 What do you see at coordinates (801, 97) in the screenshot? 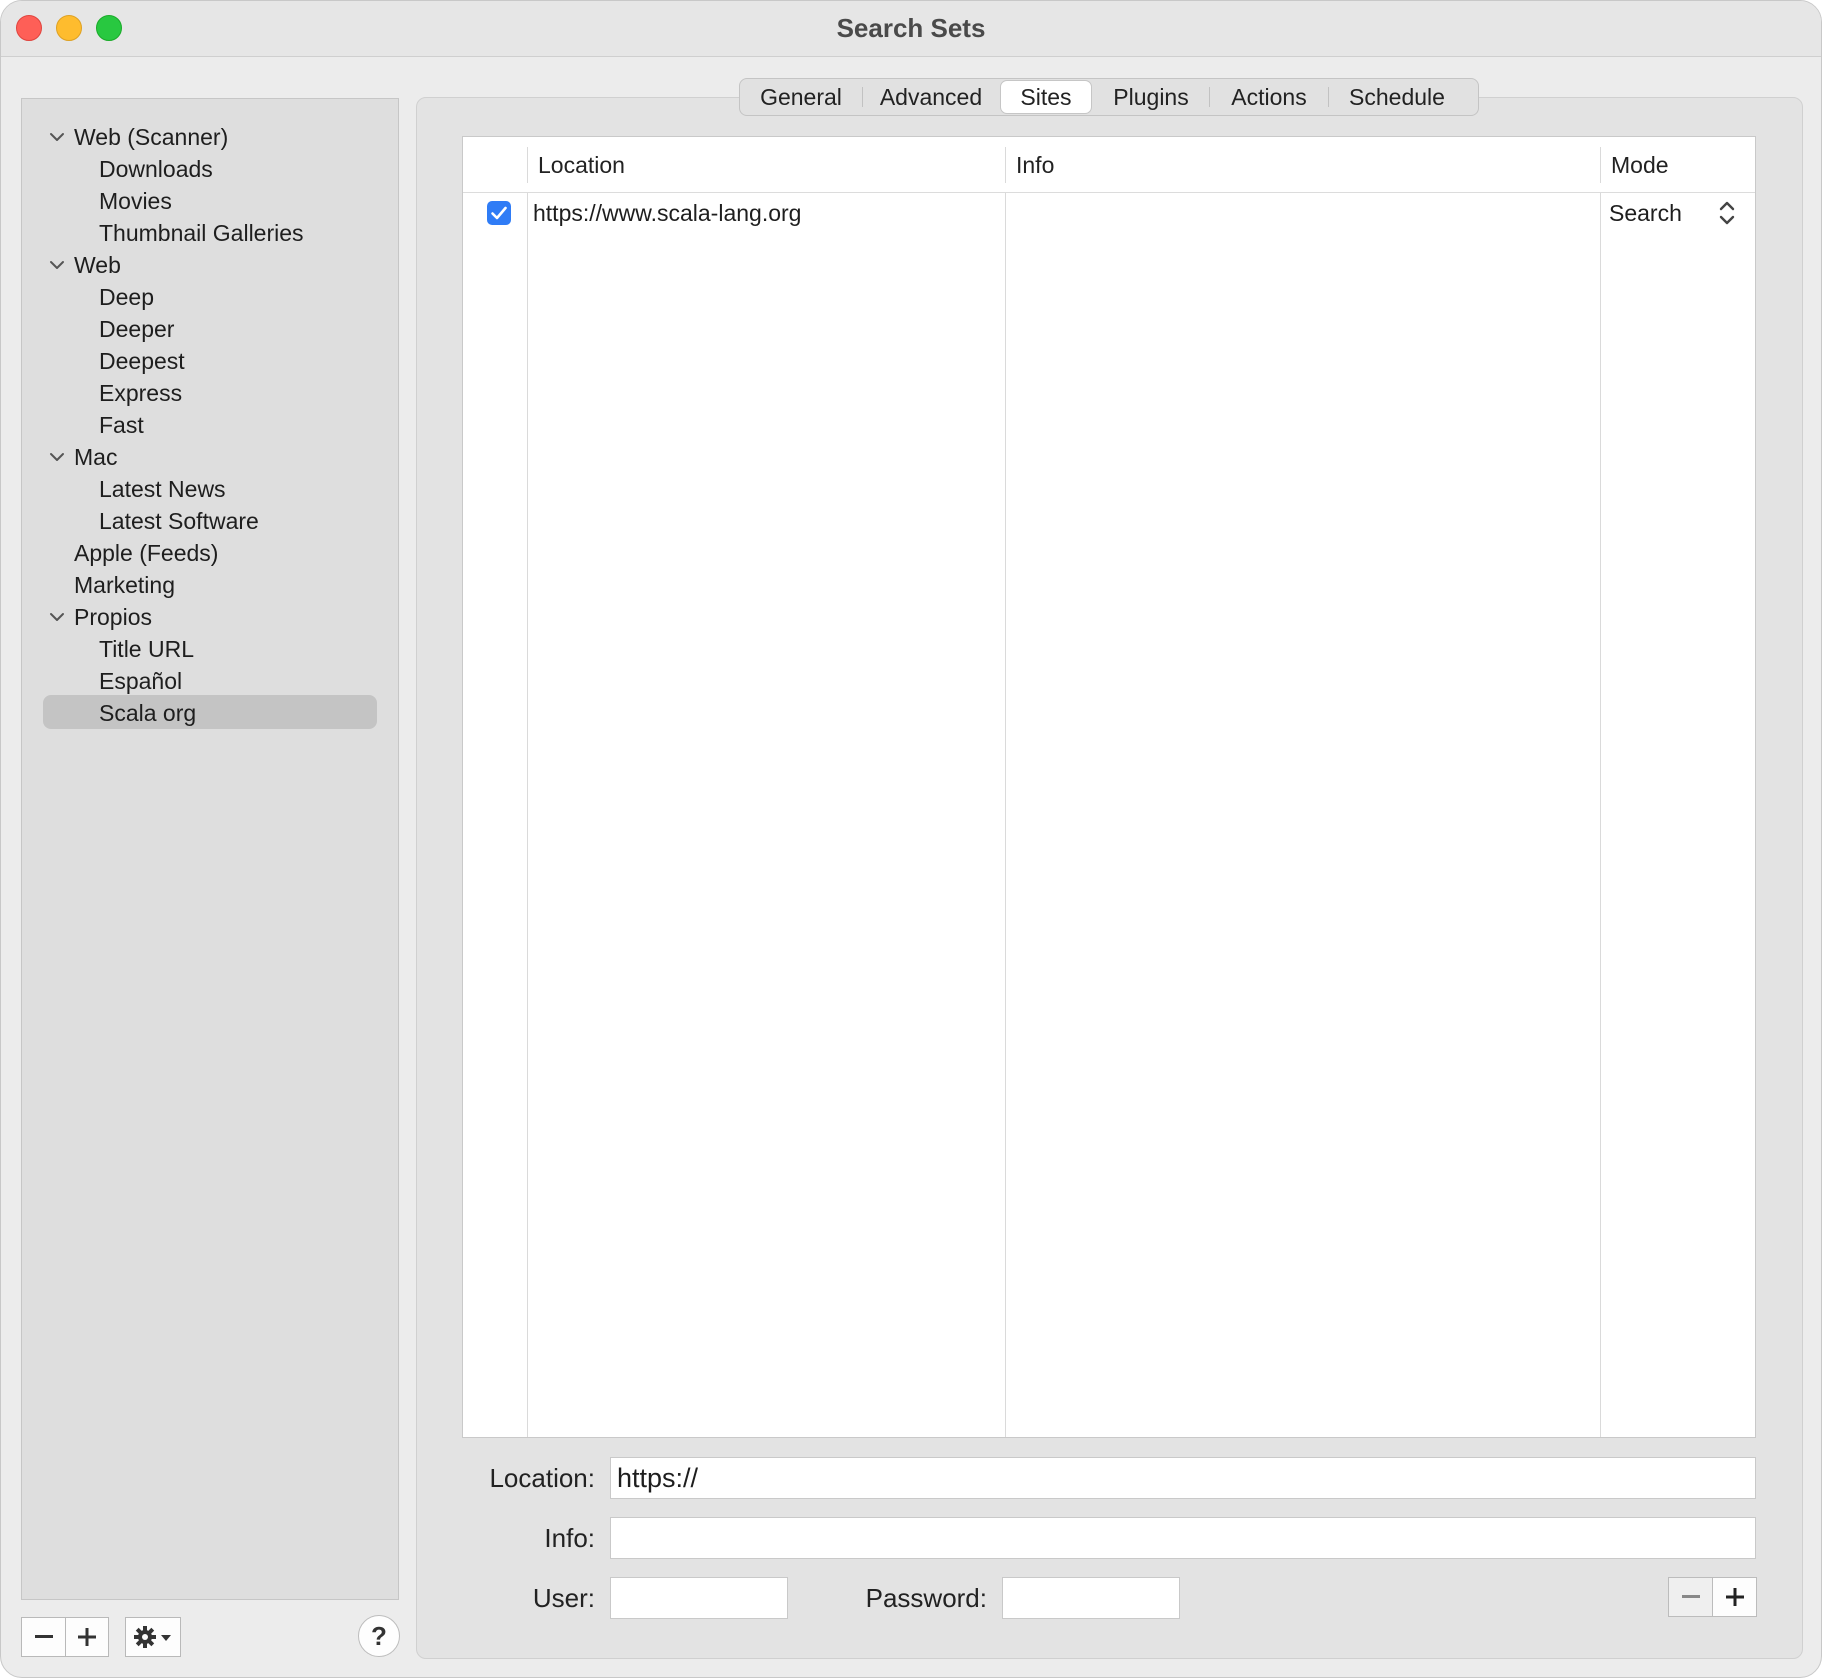
I see `tab-general: General` at bounding box center [801, 97].